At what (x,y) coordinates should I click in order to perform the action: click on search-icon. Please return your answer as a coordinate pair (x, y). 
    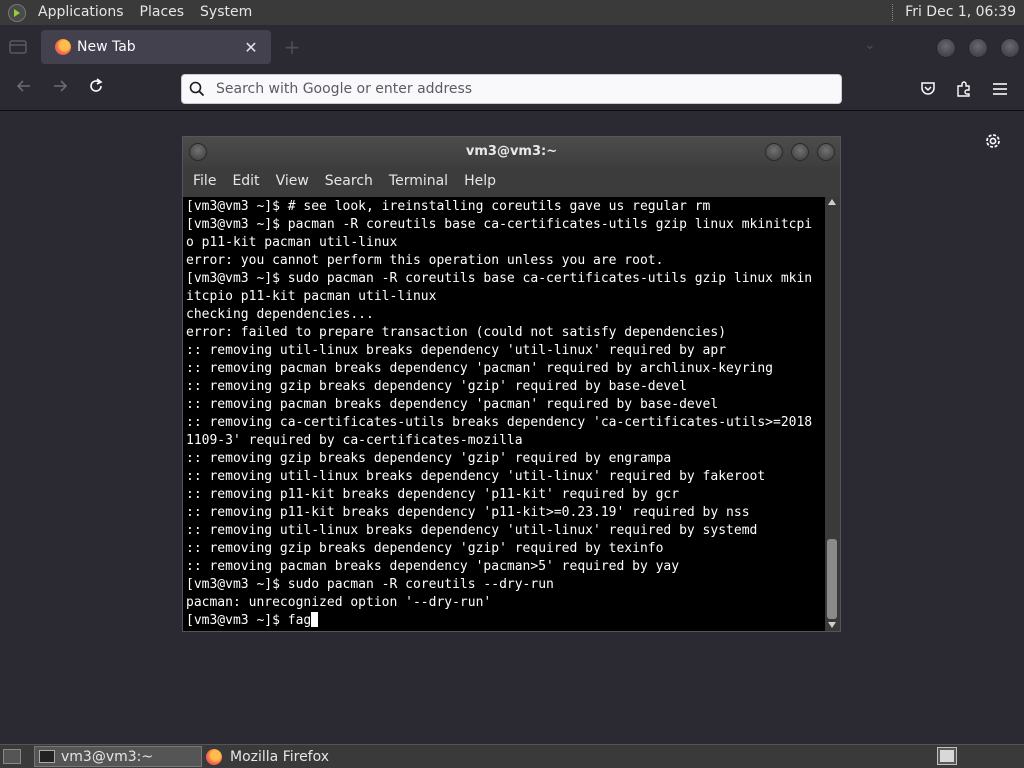
    Looking at the image, I should click on (197, 89).